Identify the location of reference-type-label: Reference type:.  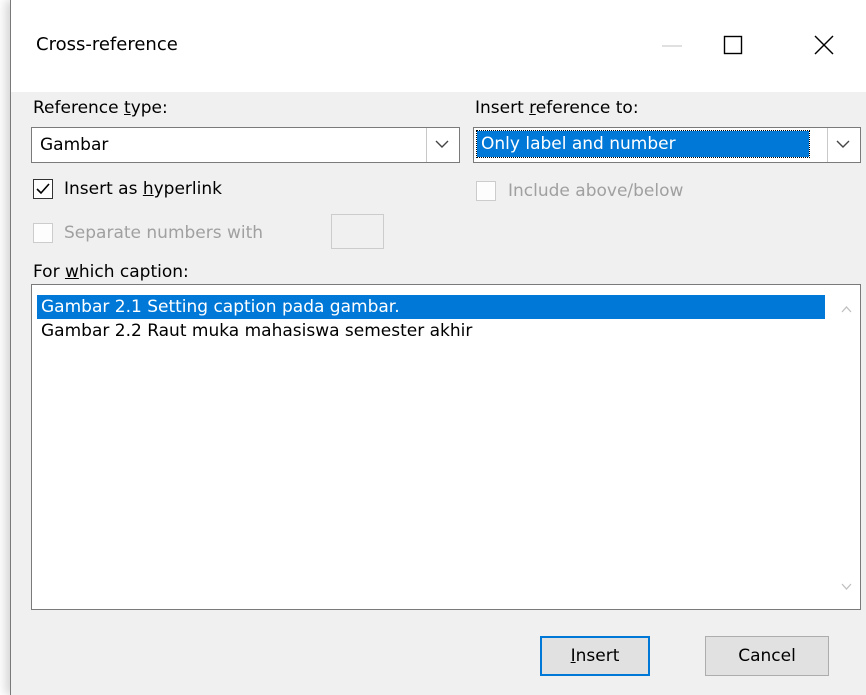
(100, 108).